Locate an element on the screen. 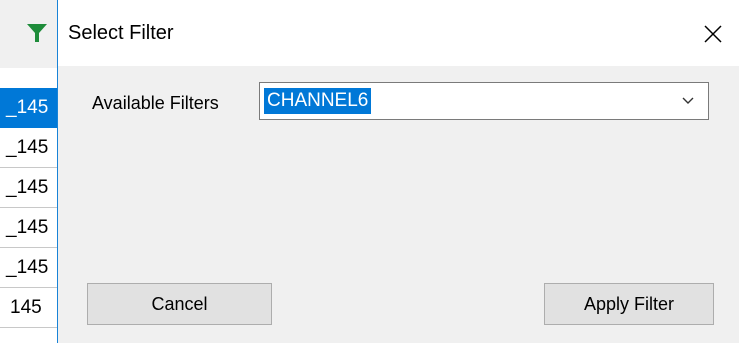 The image size is (739, 343). chevron-down-icon is located at coordinates (688, 100).